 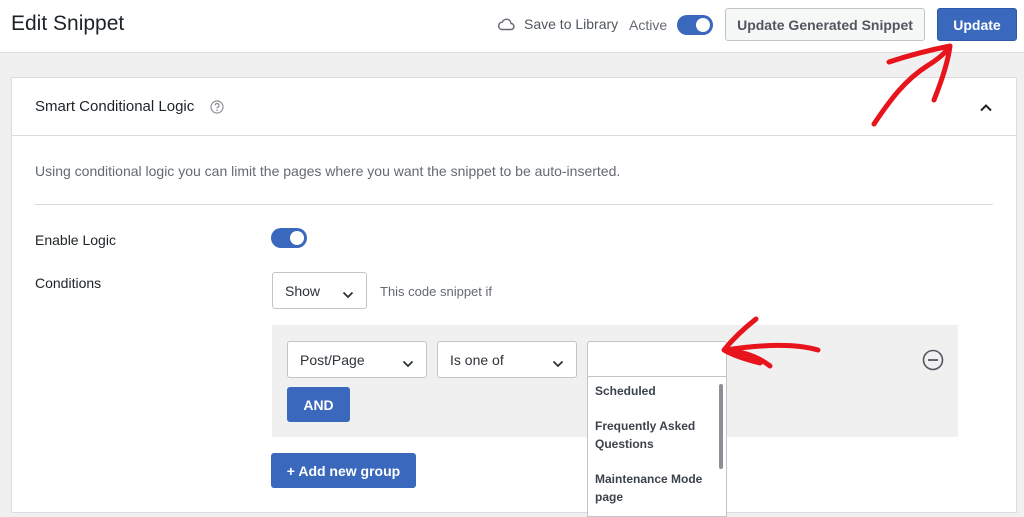 What do you see at coordinates (654, 488) in the screenshot?
I see `dropdown-option: Maintenance Mode page` at bounding box center [654, 488].